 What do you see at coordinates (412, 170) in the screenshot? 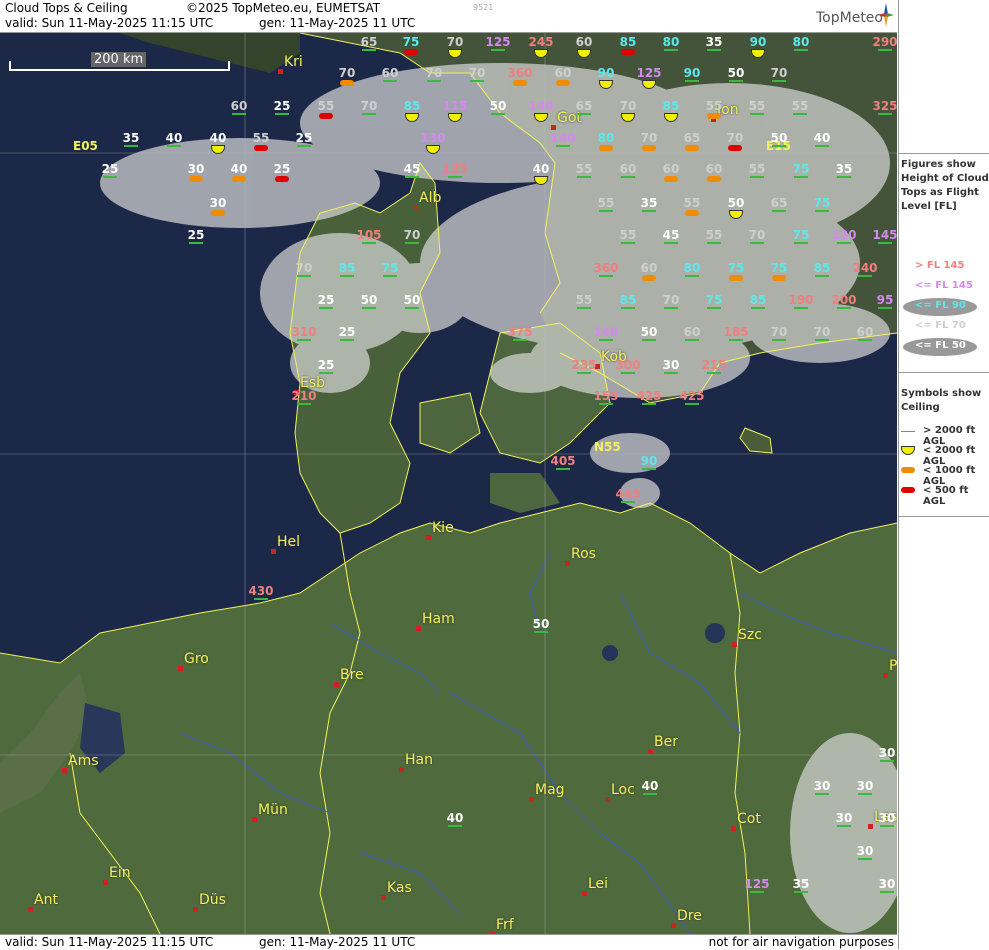
I see `cloud-top-marker: 45` at bounding box center [412, 170].